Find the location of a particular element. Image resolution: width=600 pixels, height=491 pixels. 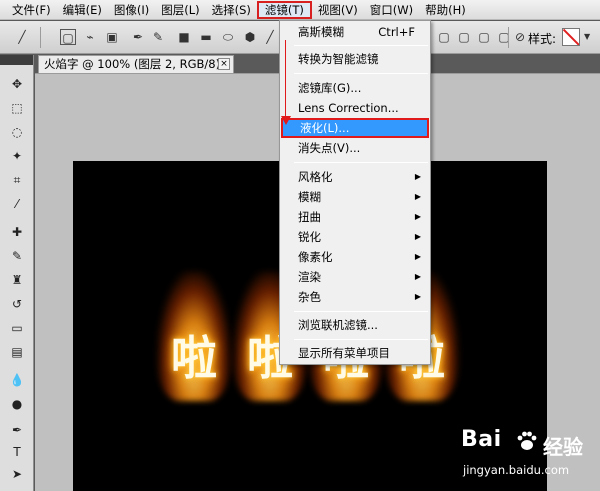

brush-tool-icon: ✎ is located at coordinates (17, 256).